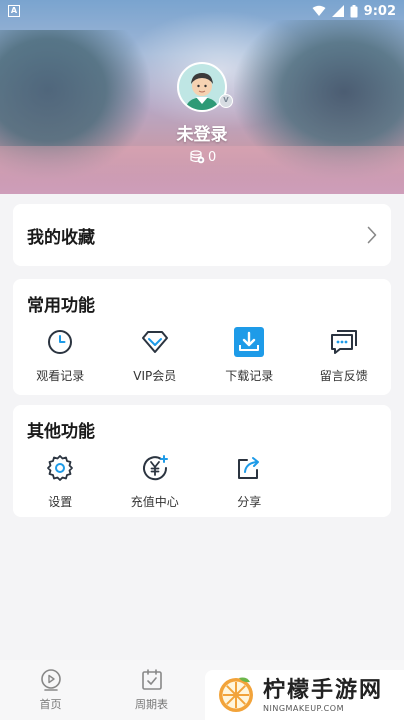  What do you see at coordinates (323, 690) in the screenshot?
I see `watermark-title: 柠檬手游网` at bounding box center [323, 690].